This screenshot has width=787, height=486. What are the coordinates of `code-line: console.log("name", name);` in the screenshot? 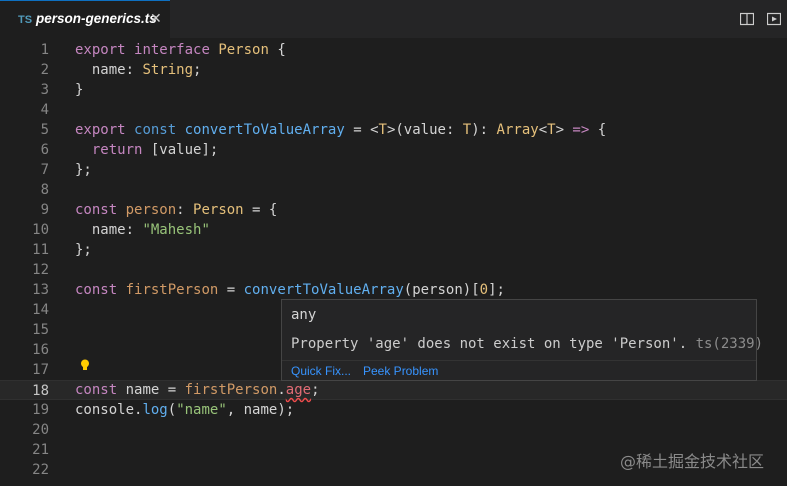 It's located at (185, 410).